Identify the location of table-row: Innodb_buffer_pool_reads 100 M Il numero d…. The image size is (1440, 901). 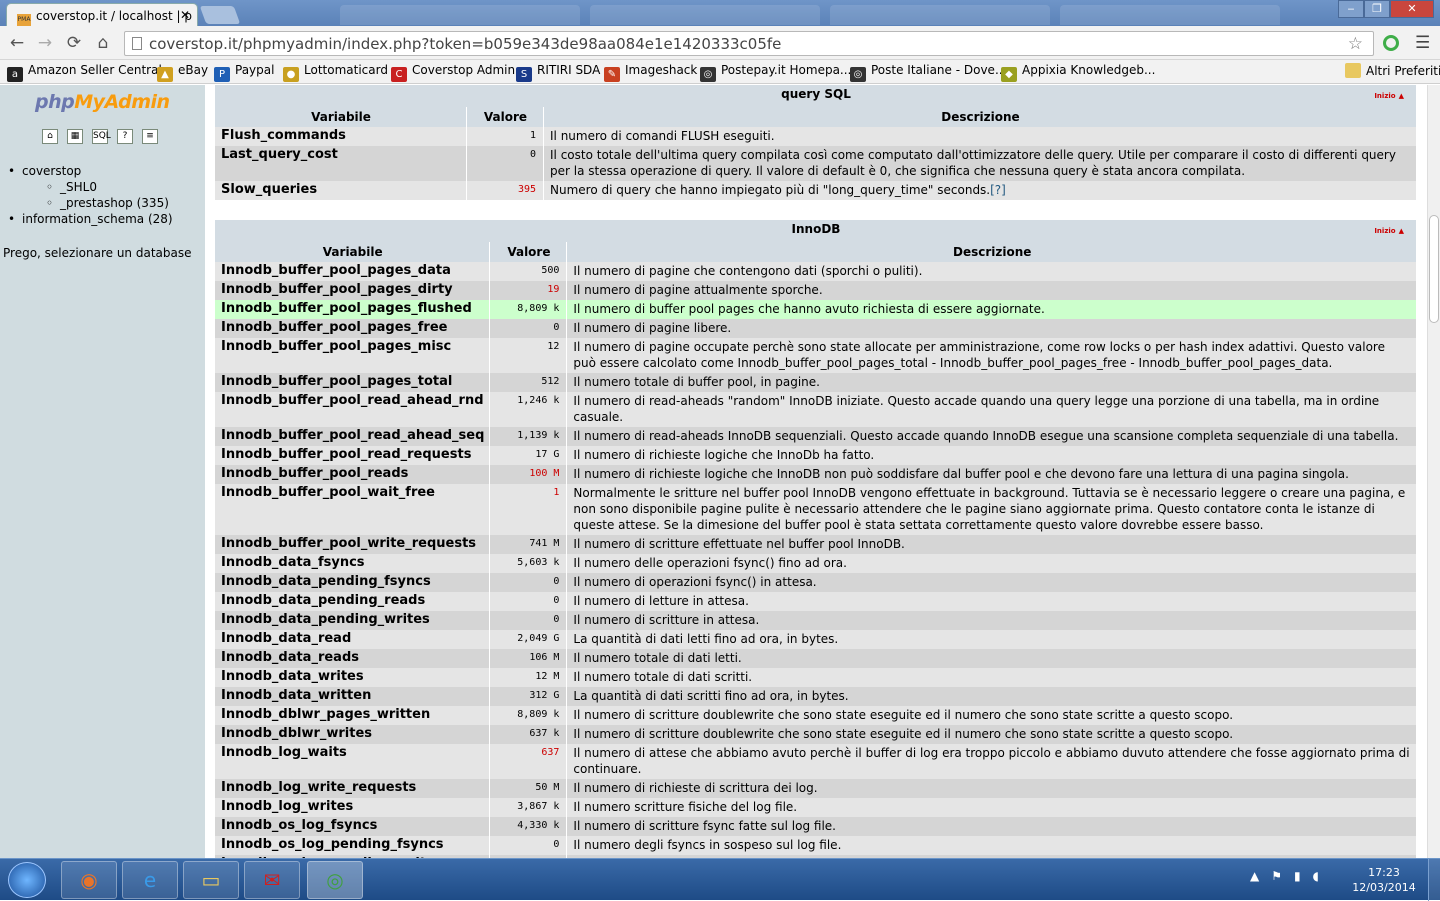
(815, 474).